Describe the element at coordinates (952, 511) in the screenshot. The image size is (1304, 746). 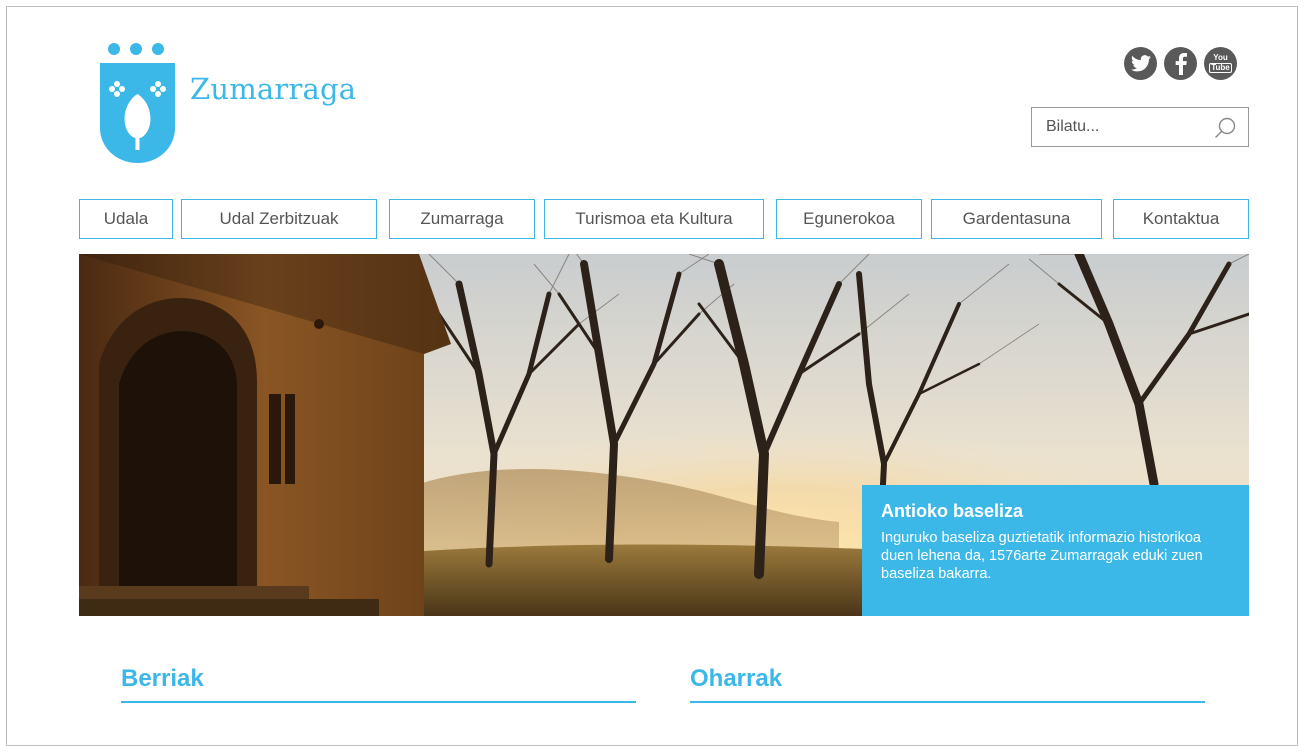
I see `hero-title: Antioko baseliza` at that location.